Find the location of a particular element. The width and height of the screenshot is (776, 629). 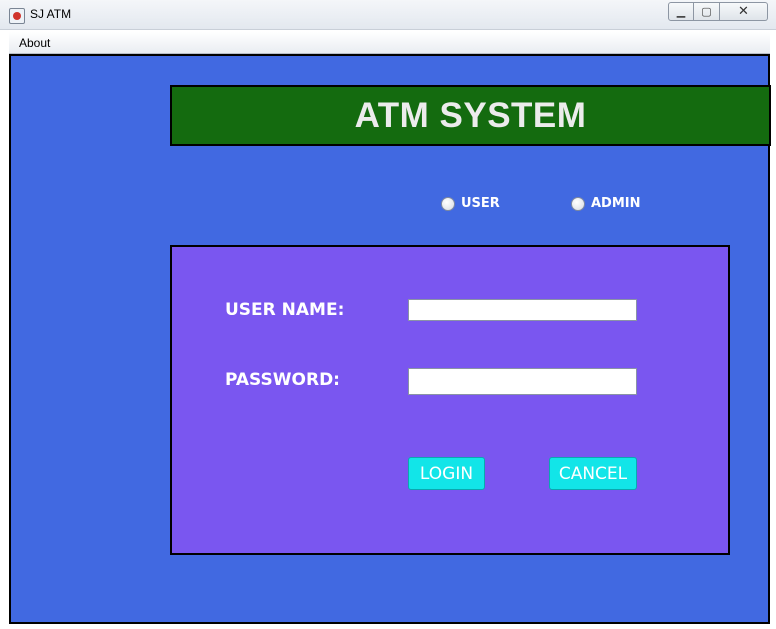

role-radio-admin: ADMIN is located at coordinates (606, 203).